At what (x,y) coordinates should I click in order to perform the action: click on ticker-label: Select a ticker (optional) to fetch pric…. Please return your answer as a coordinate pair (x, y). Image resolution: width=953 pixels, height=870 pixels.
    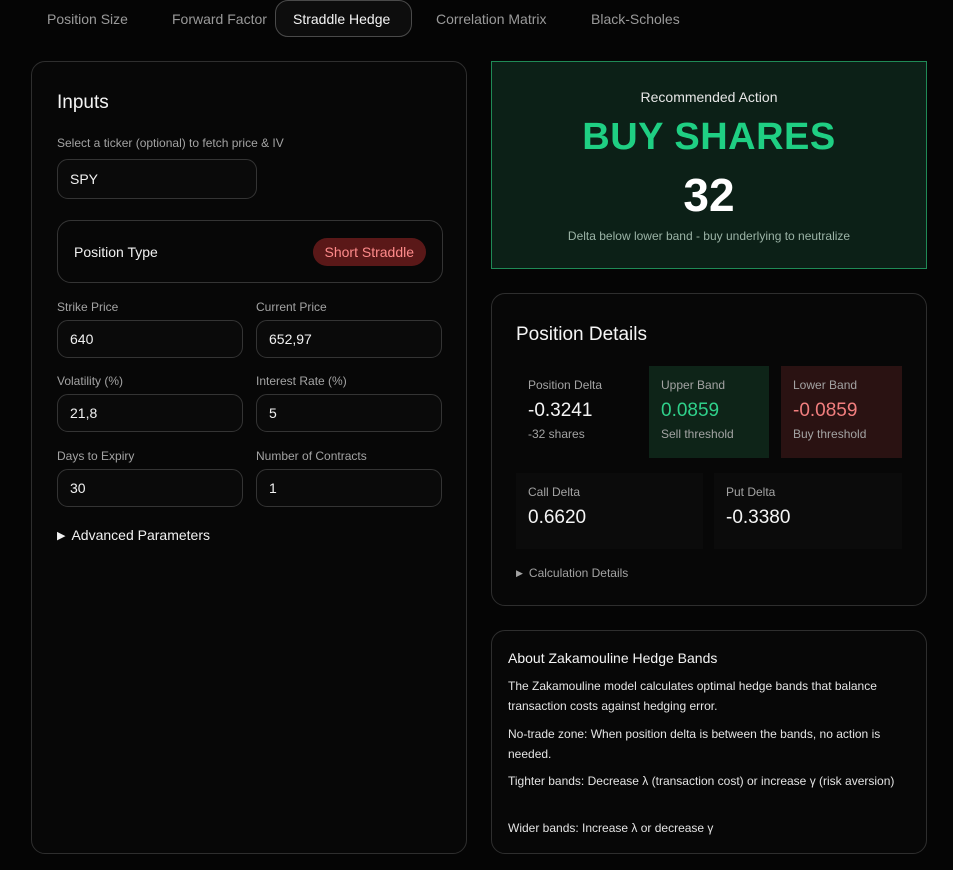
    Looking at the image, I should click on (170, 143).